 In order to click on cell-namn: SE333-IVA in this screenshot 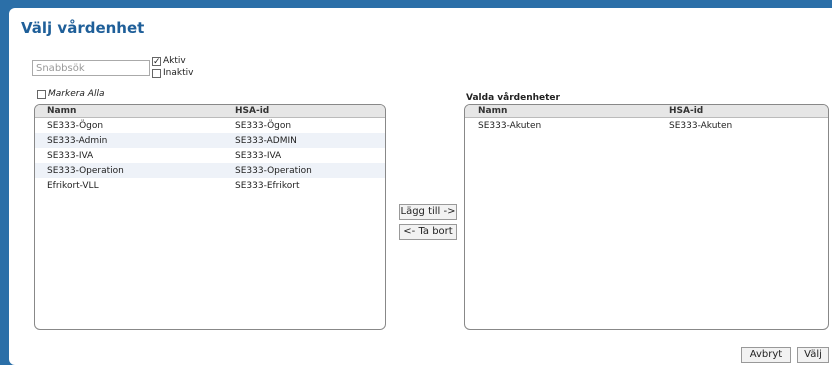, I will do `click(70, 155)`.